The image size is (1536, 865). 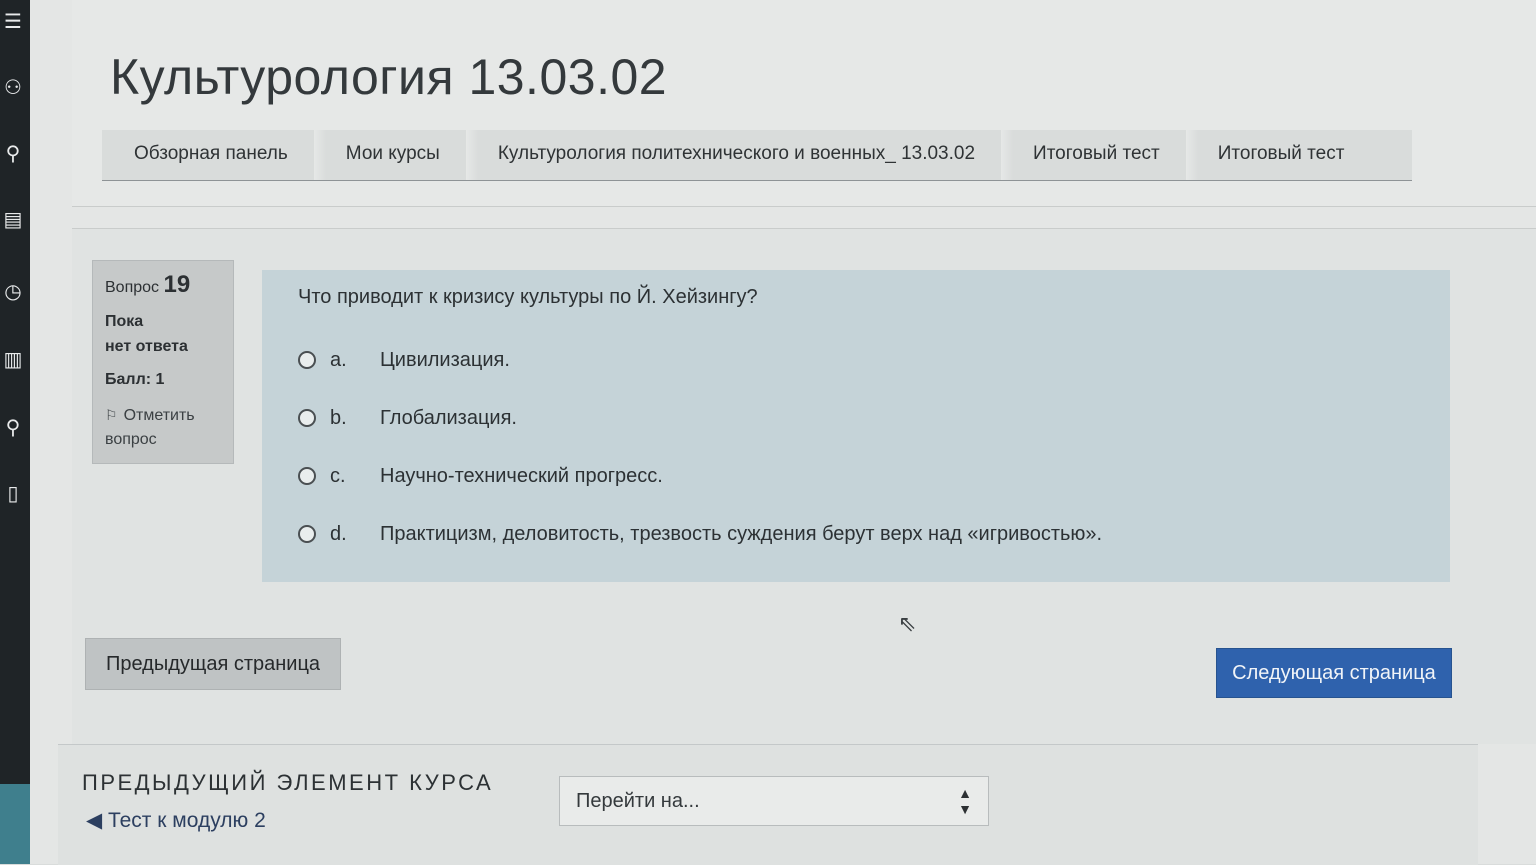 What do you see at coordinates (146, 346) in the screenshot?
I see `question-status-line2: нет ответа` at bounding box center [146, 346].